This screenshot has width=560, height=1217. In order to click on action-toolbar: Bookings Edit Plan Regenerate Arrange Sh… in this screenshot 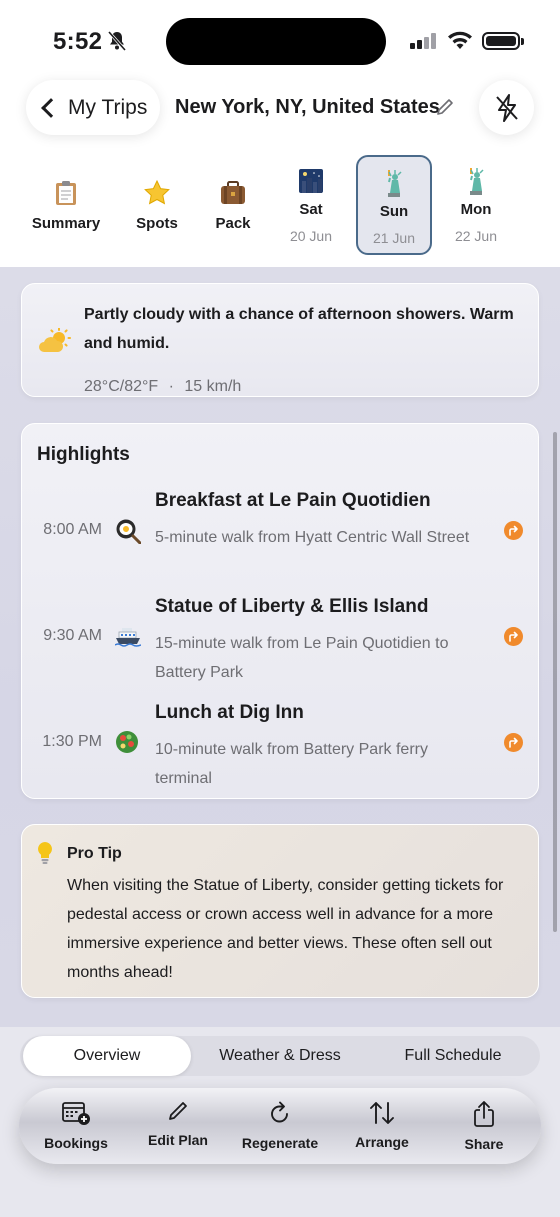, I will do `click(280, 1126)`.